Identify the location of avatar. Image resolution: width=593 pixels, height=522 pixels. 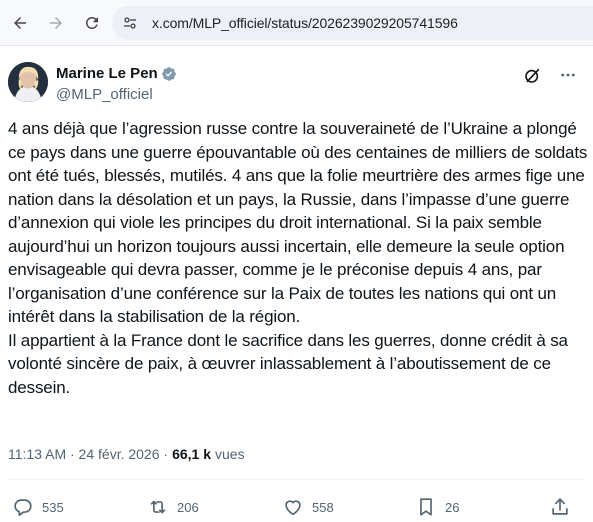
(28, 82).